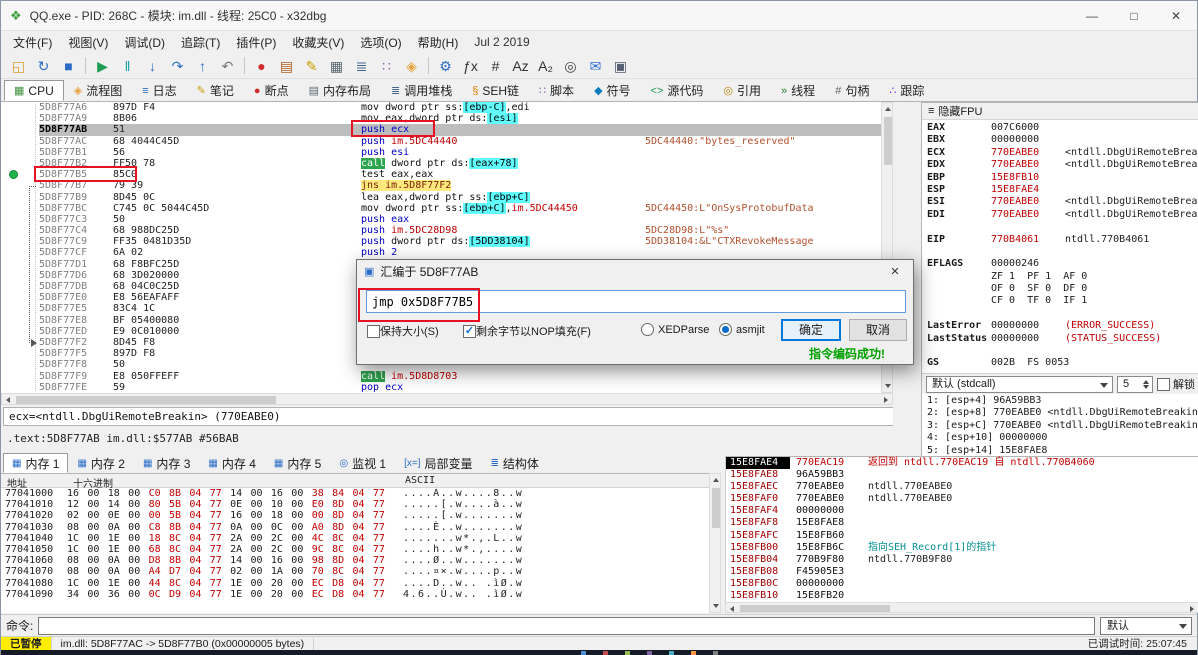 This screenshot has height=655, width=1198. What do you see at coordinates (962, 511) in the screenshot?
I see `stack-row: 15E8FAF4 00000000` at bounding box center [962, 511].